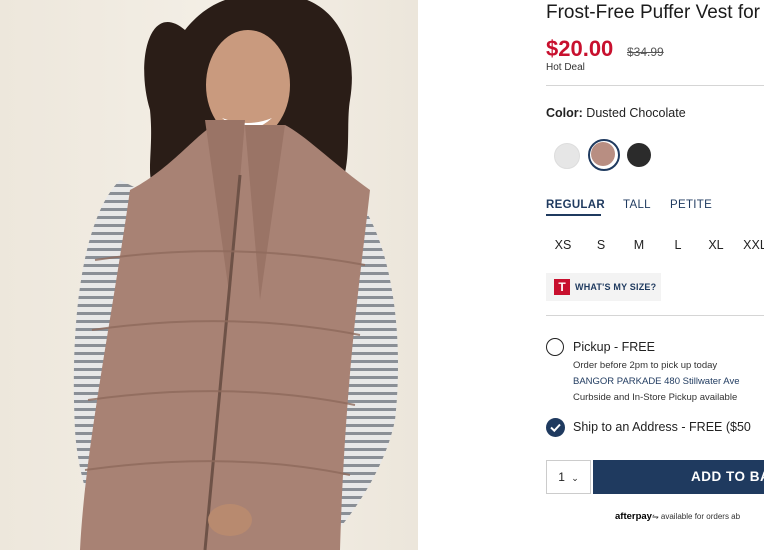  I want to click on pickup-details: Curbside and In-Store Pickup available, so click(655, 397).